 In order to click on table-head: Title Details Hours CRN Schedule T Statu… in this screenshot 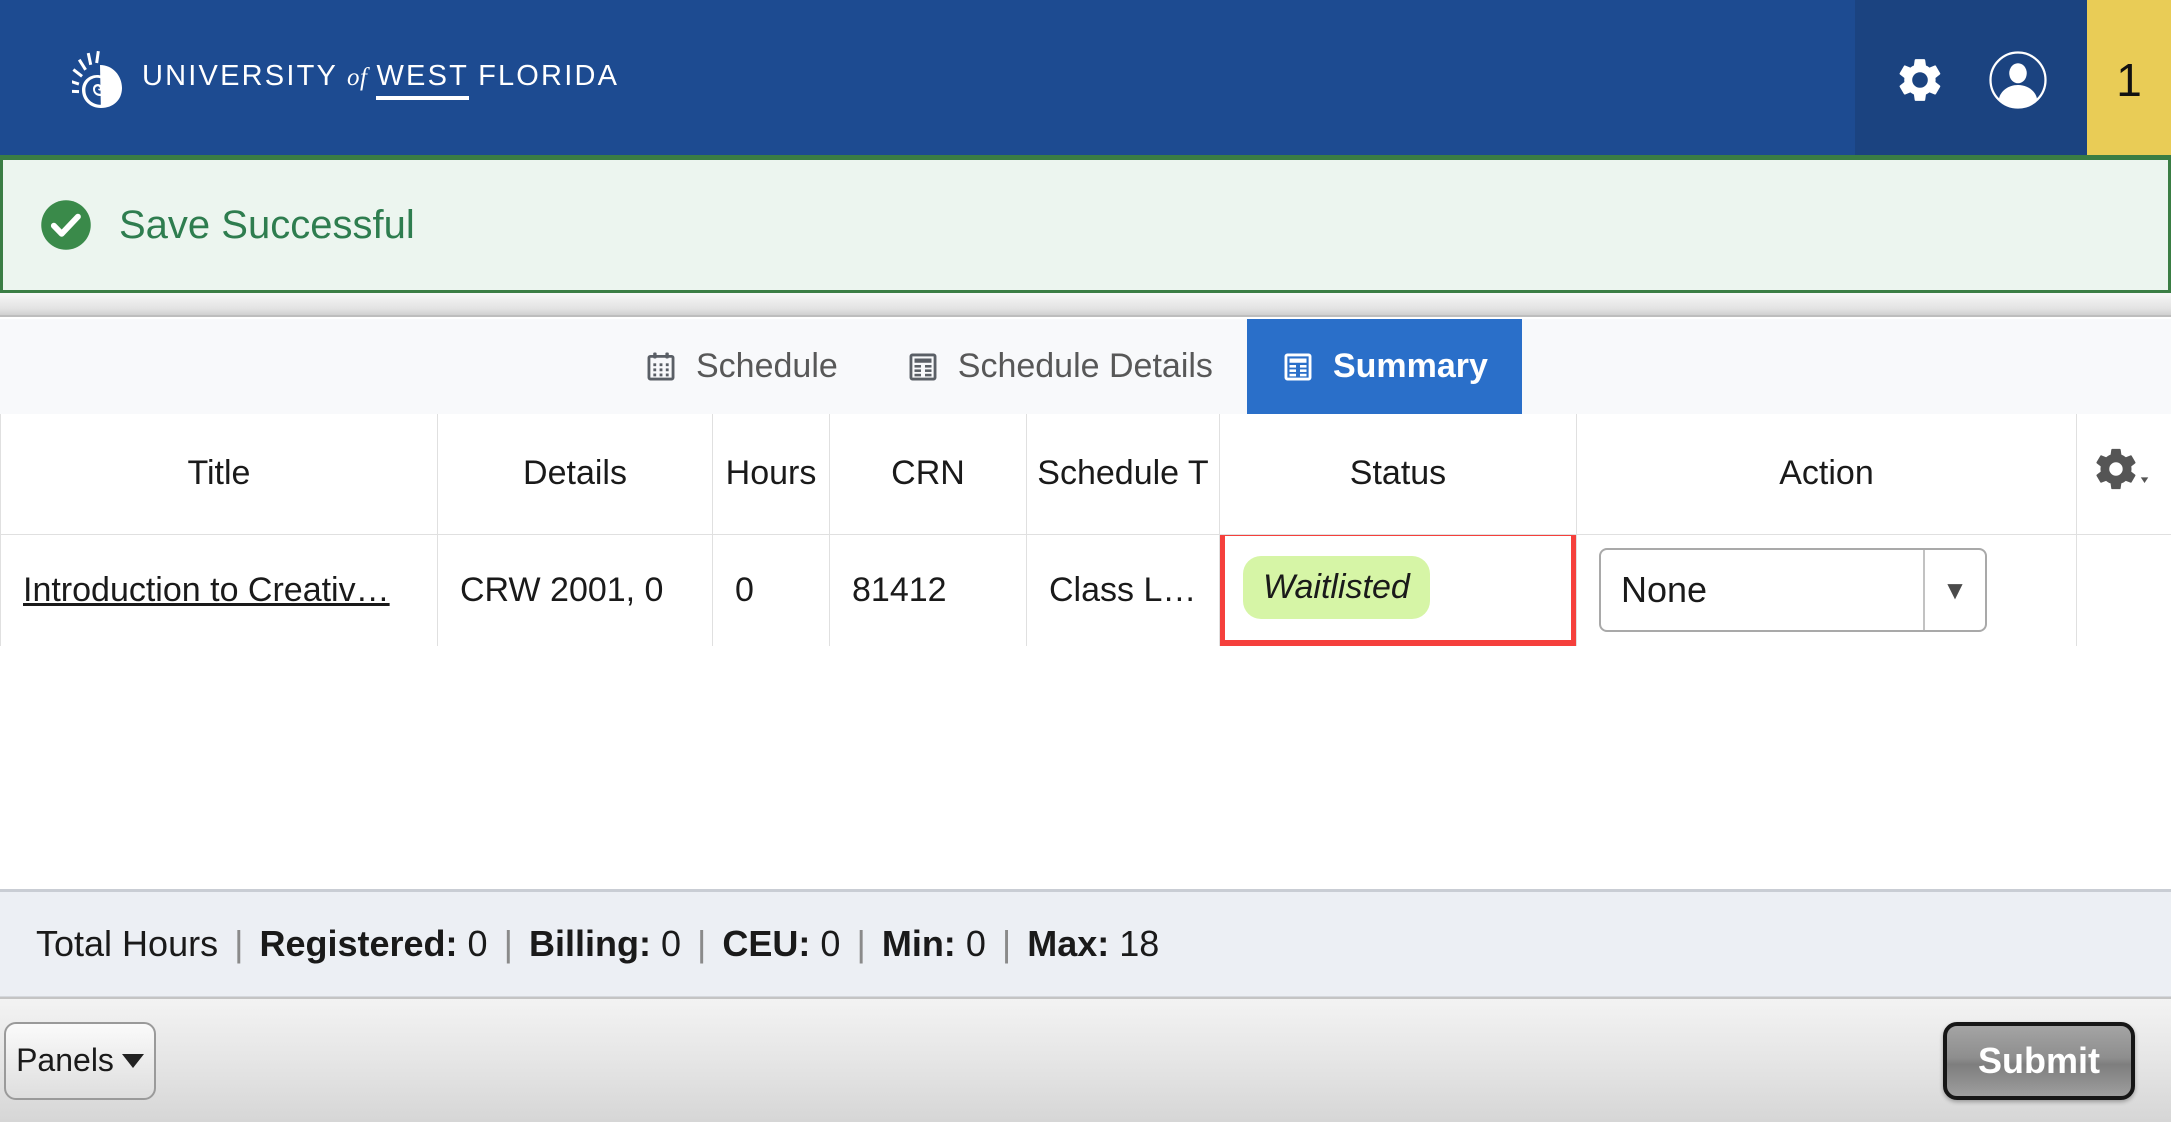, I will do `click(1085, 474)`.